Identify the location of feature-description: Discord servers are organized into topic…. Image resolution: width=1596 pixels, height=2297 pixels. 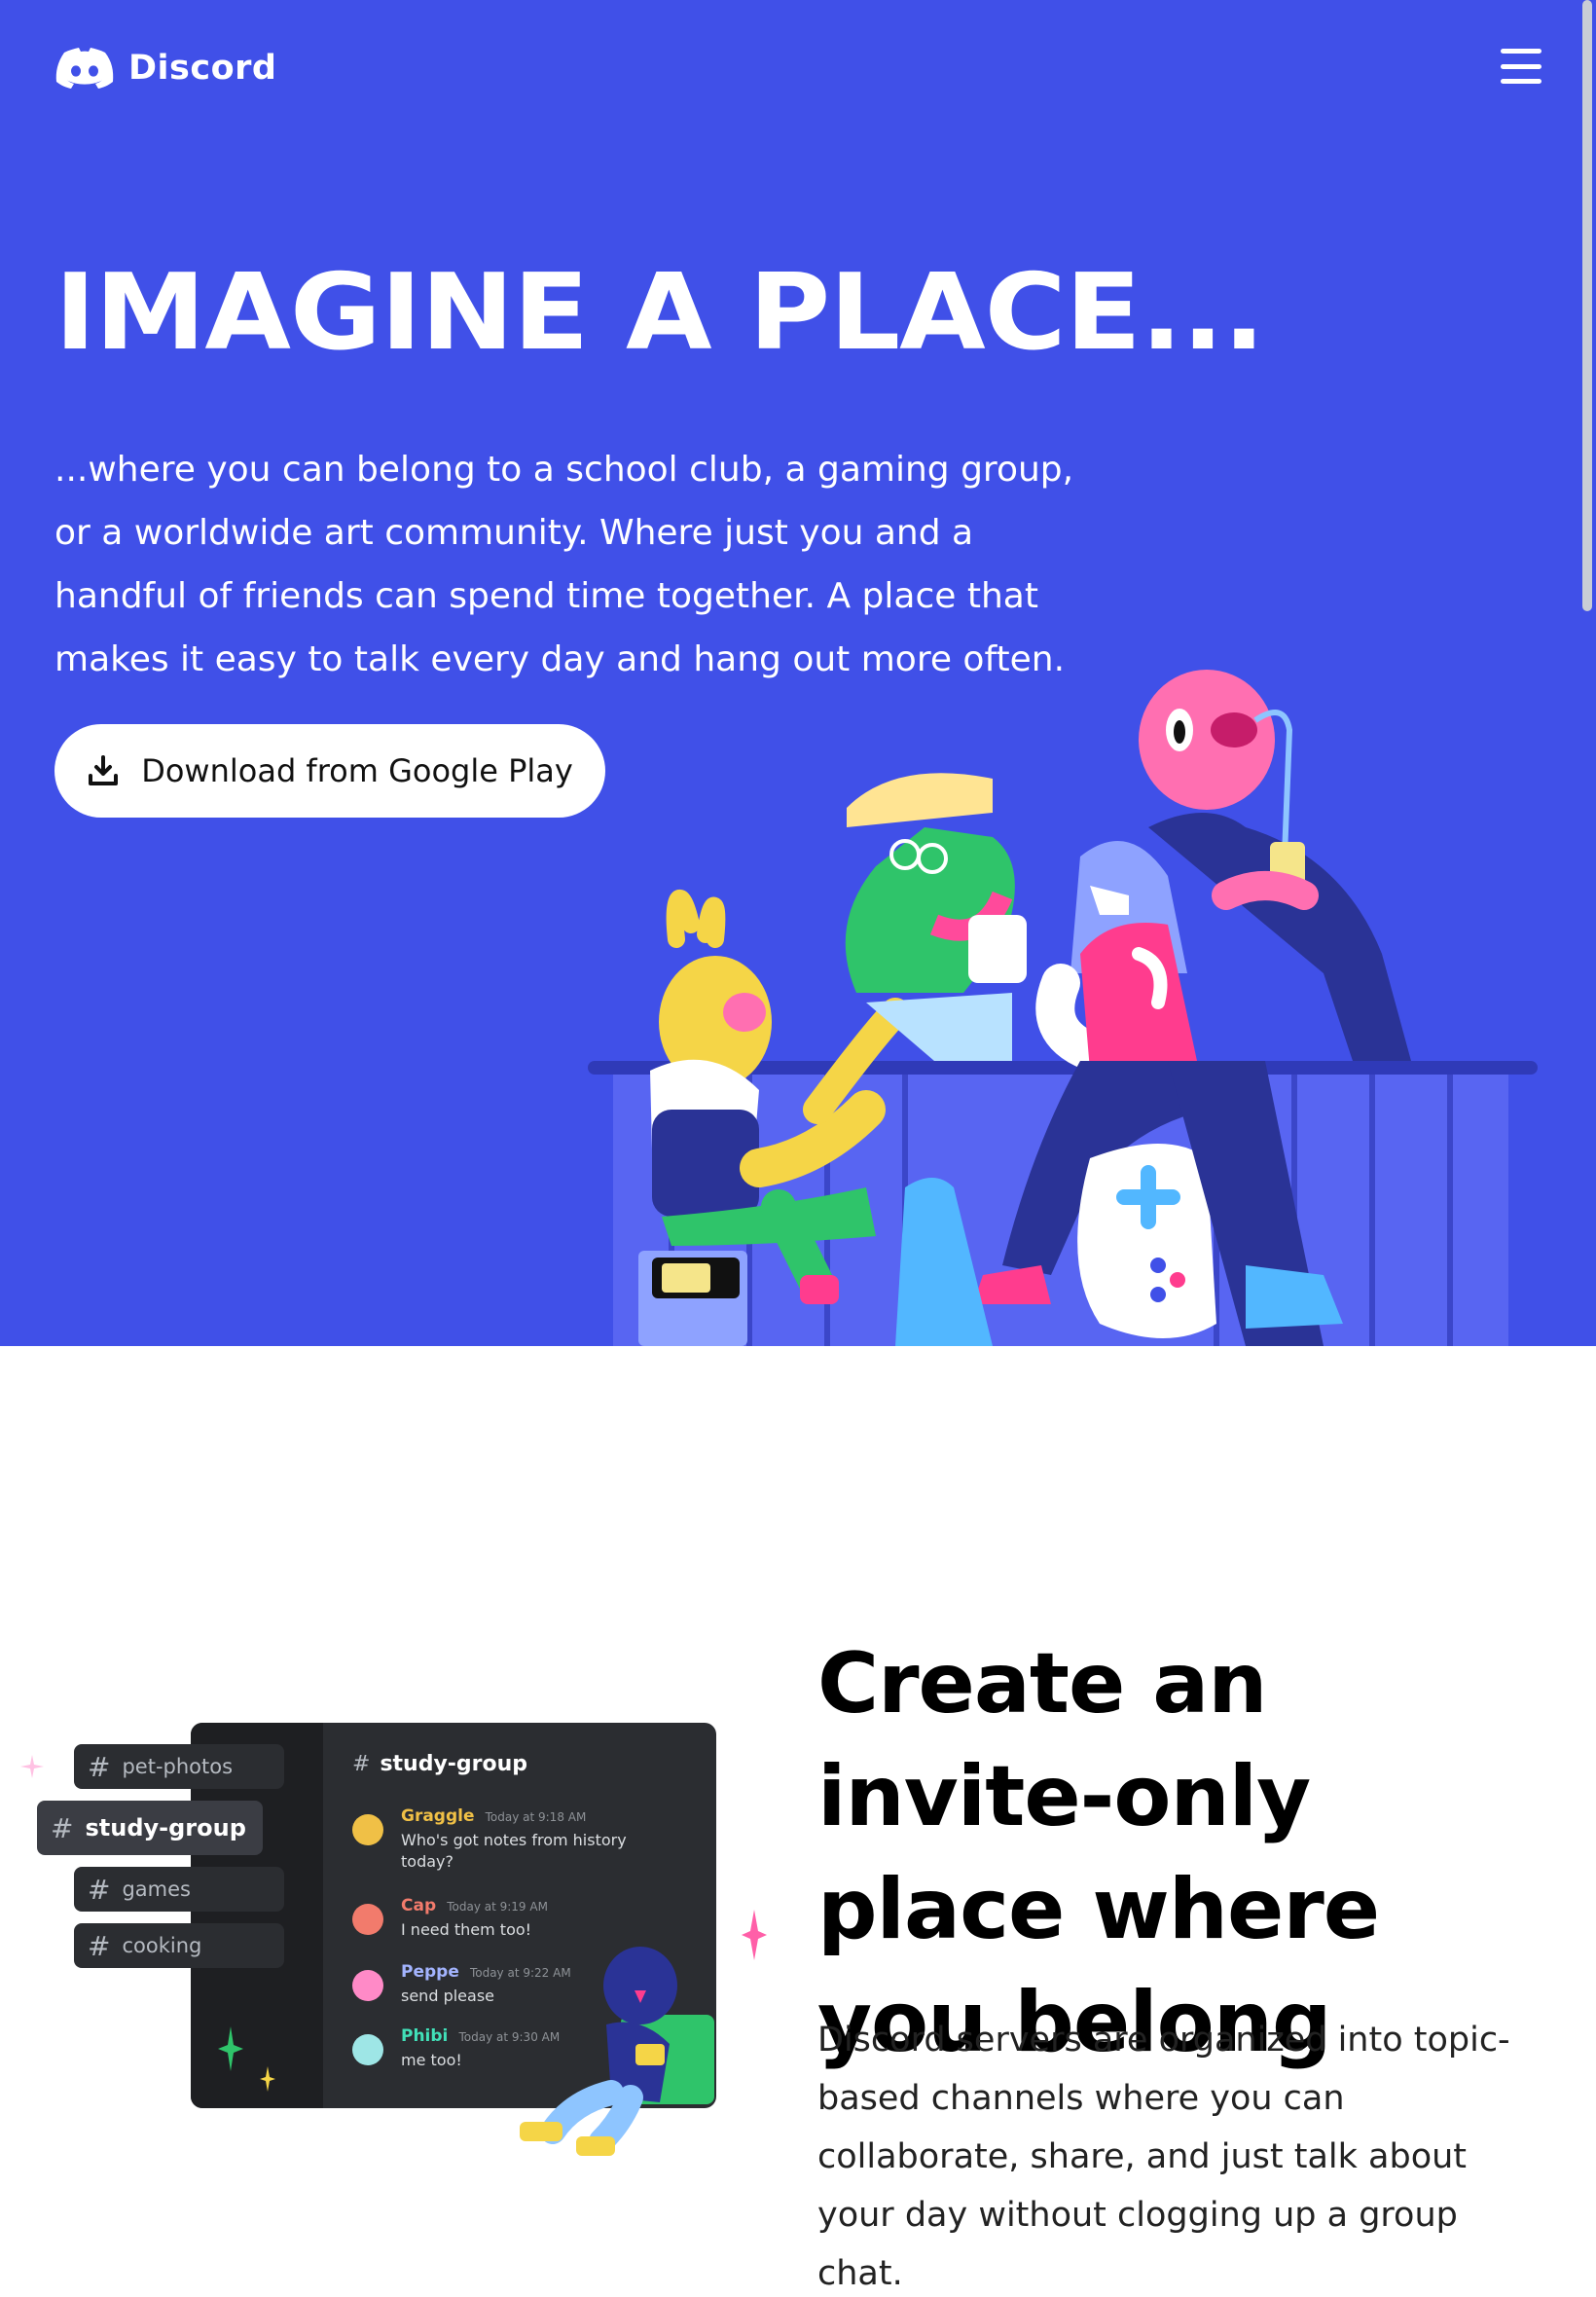
(1163, 2157).